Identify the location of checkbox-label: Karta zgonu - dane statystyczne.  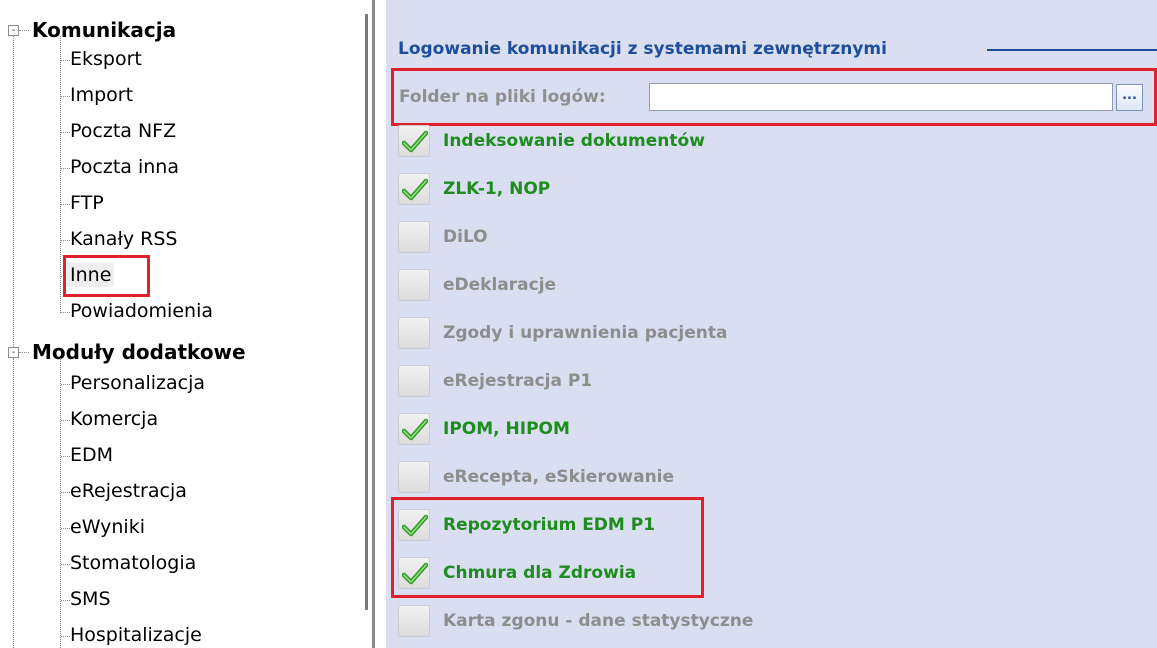
(598, 621).